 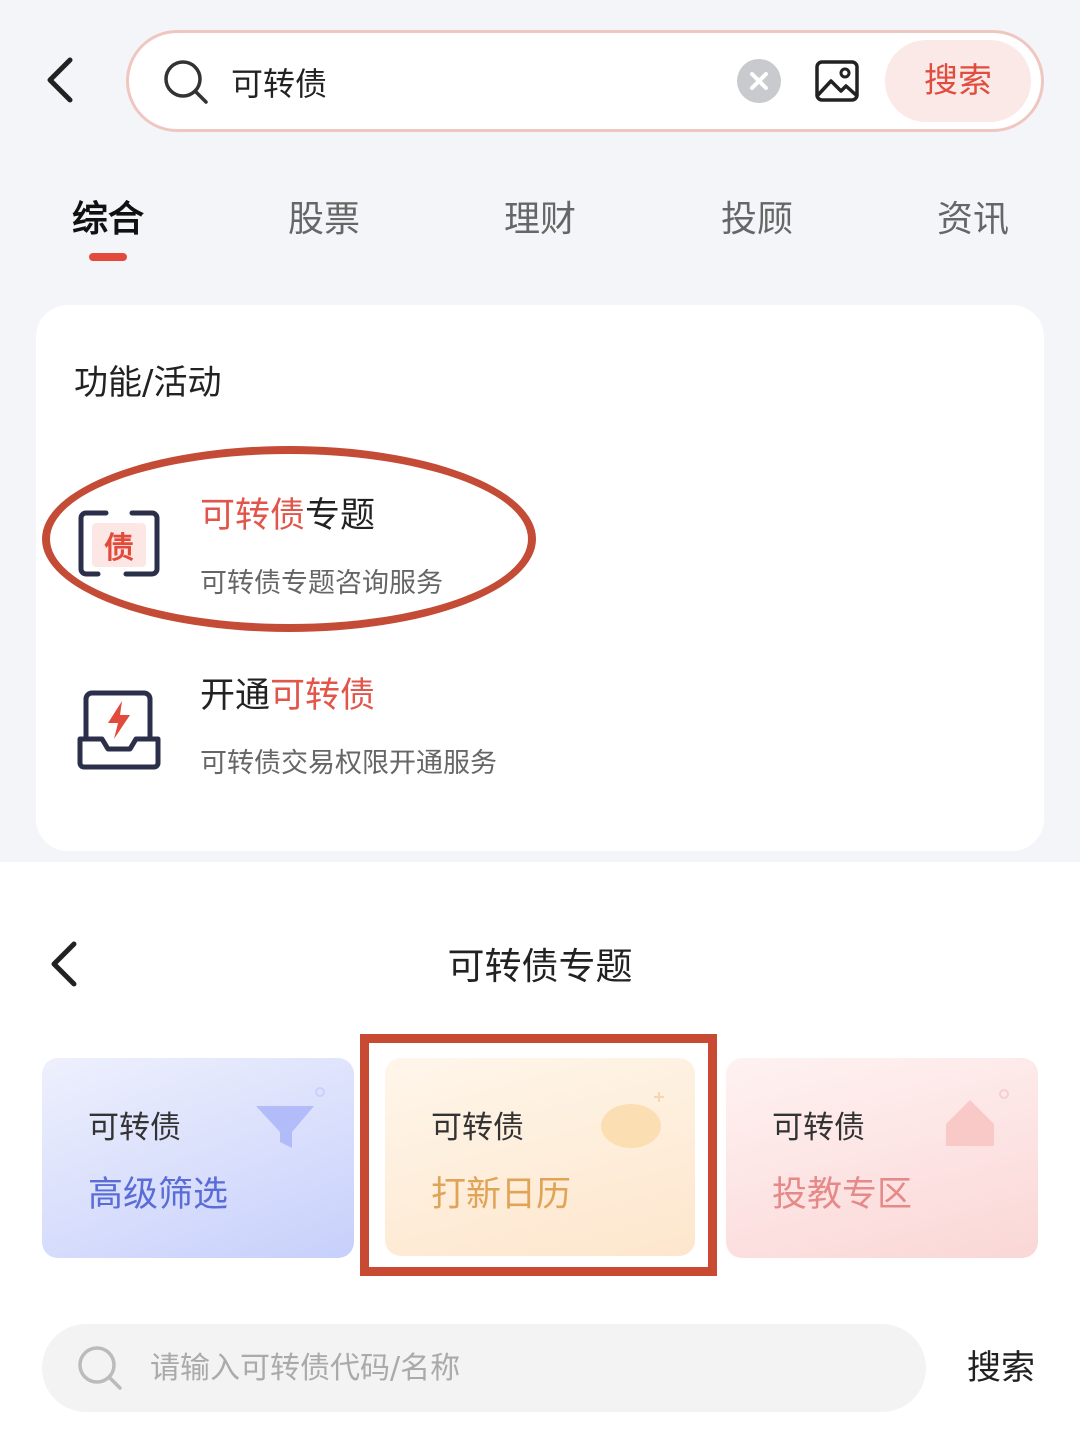 I want to click on tab-advisor: 投顾, so click(x=757, y=216).